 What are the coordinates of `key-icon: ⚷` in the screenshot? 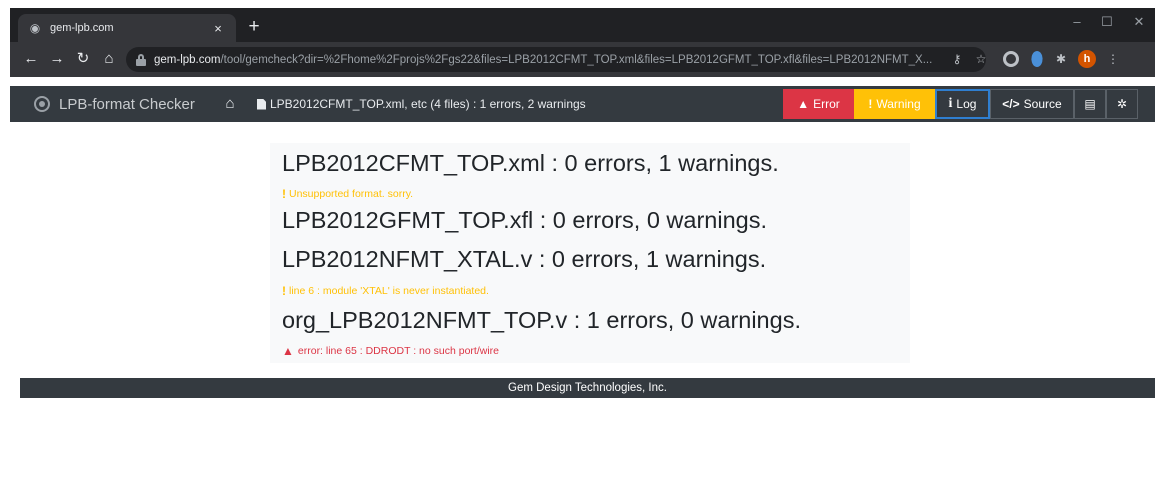 It's located at (957, 59).